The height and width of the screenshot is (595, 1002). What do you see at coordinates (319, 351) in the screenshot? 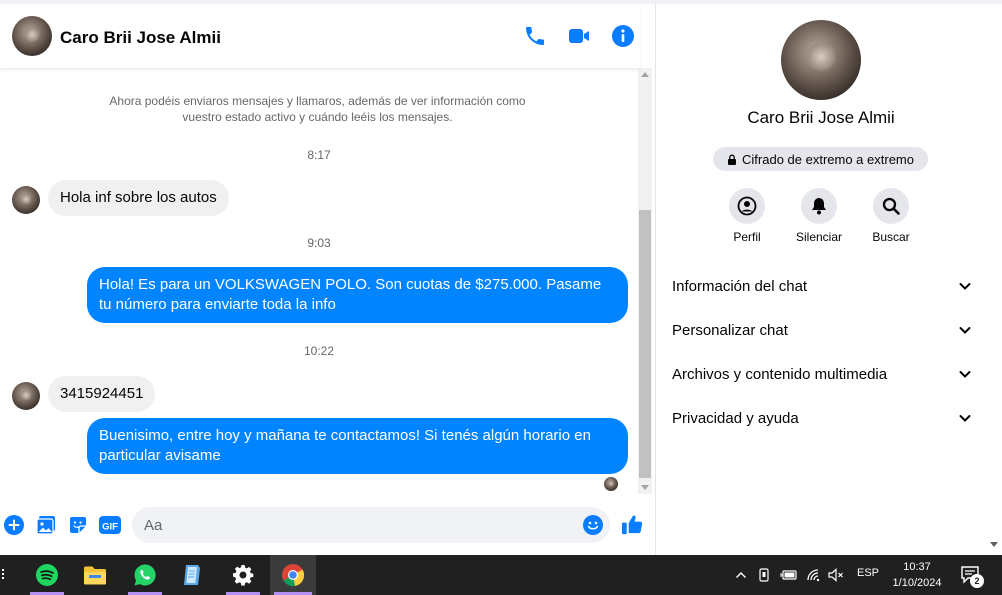
I see `timestamp: 10:22` at bounding box center [319, 351].